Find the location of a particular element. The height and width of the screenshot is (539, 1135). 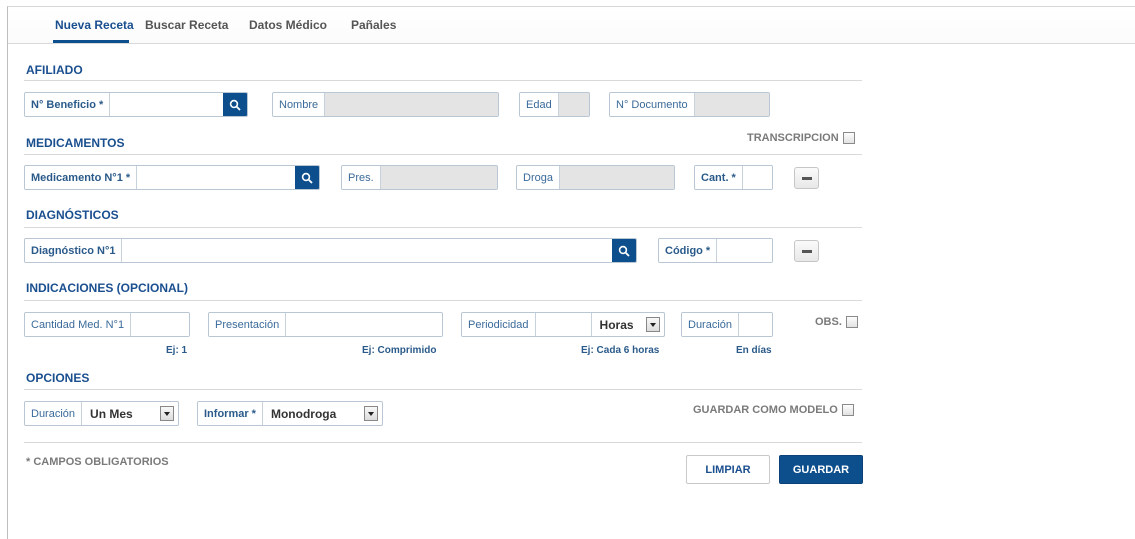

periodicidad-unit-value: Horas is located at coordinates (616, 324).